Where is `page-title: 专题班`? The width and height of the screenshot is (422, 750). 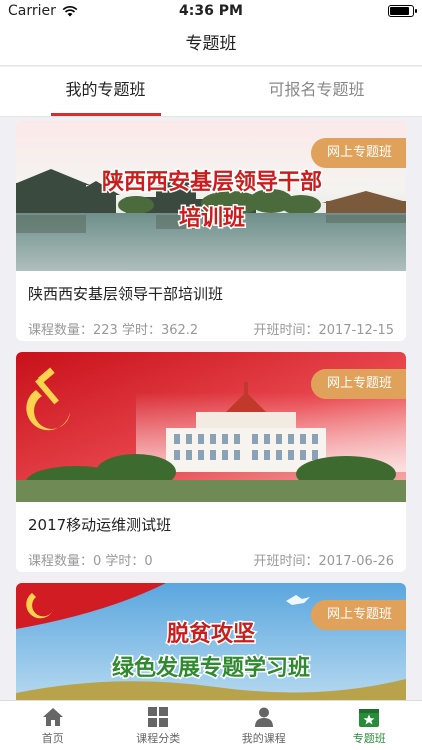 page-title: 专题班 is located at coordinates (211, 44).